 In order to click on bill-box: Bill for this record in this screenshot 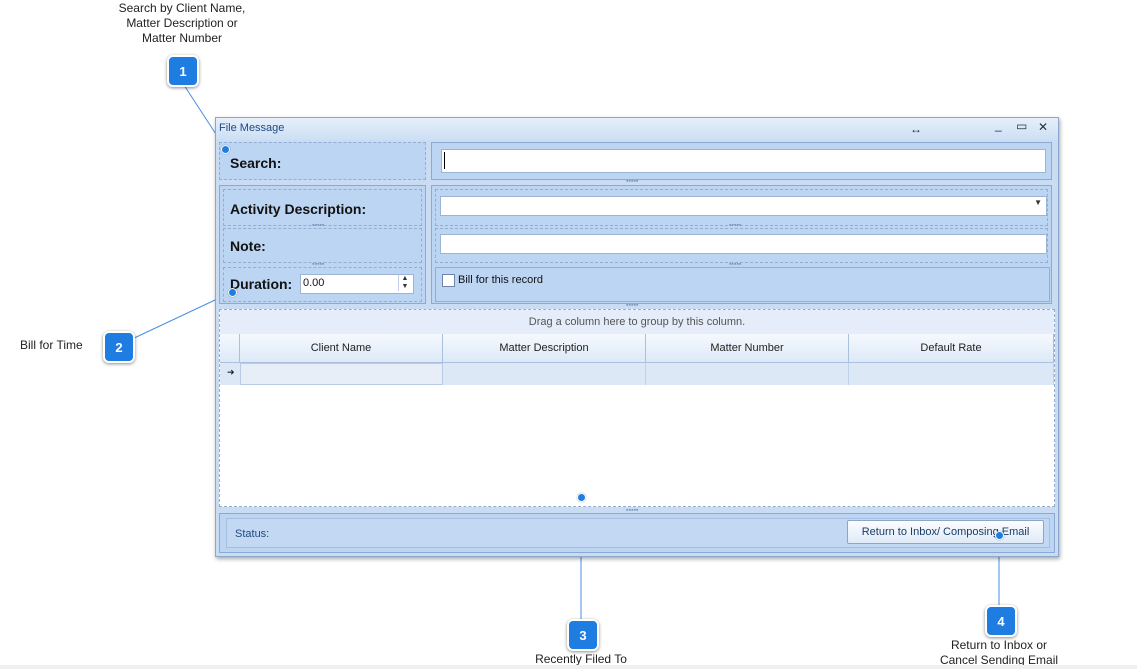, I will do `click(742, 284)`.